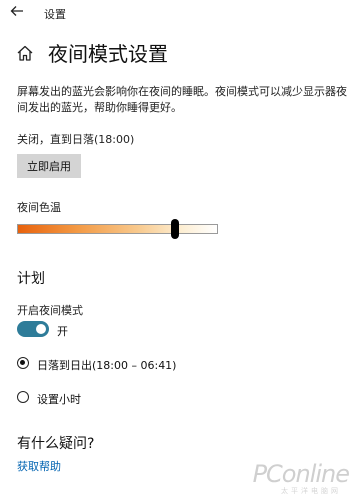 This screenshot has width=362, height=500. I want to click on home-icon, so click(25, 53).